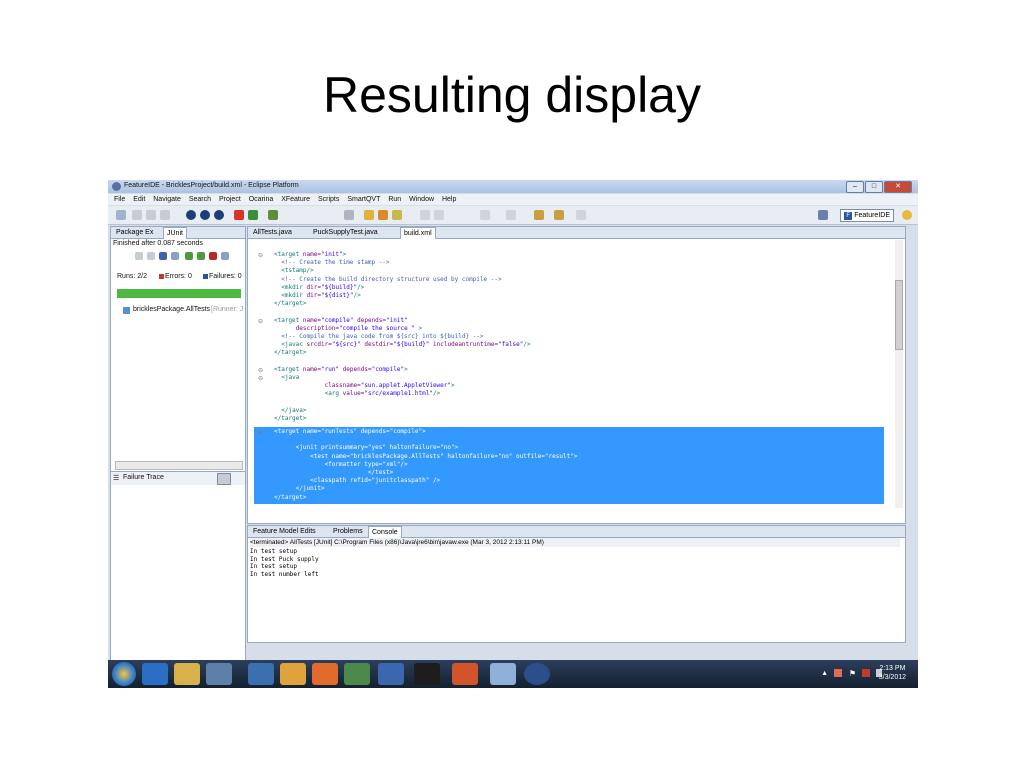 This screenshot has height=768, width=1024. What do you see at coordinates (273, 551) in the screenshot?
I see `console-line: In test setup` at bounding box center [273, 551].